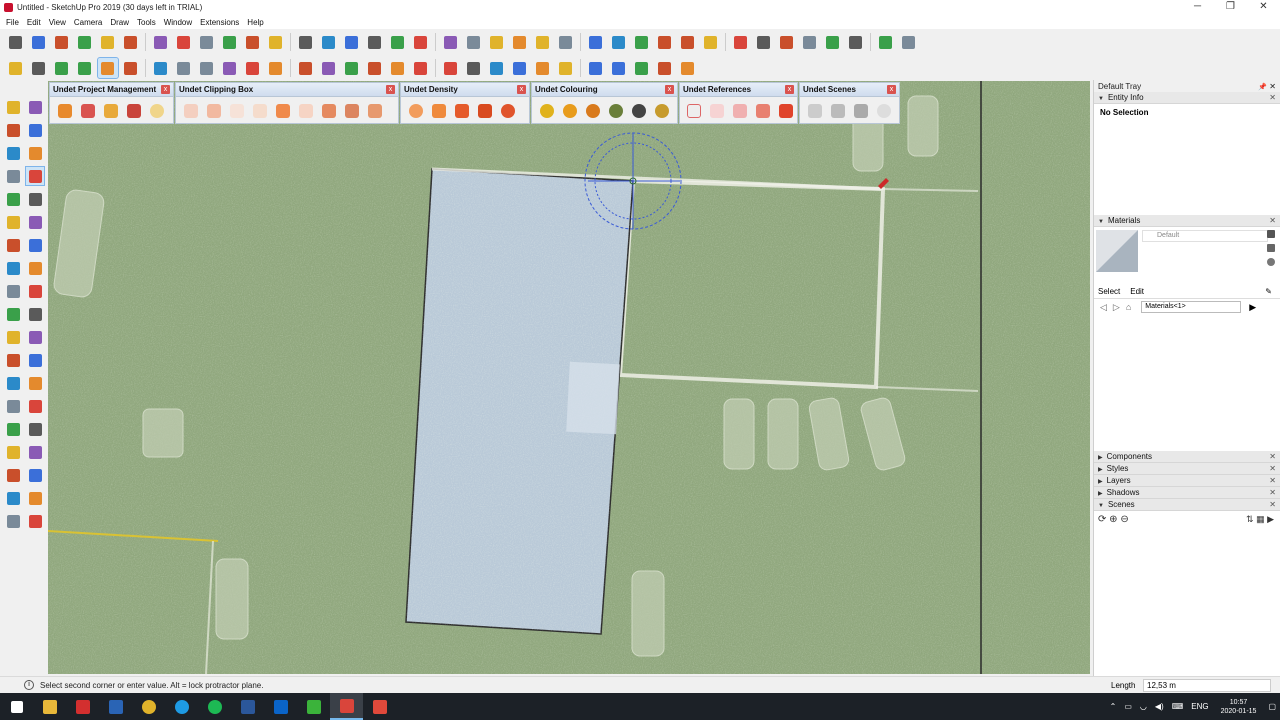  I want to click on xray-icon, so click(421, 42).